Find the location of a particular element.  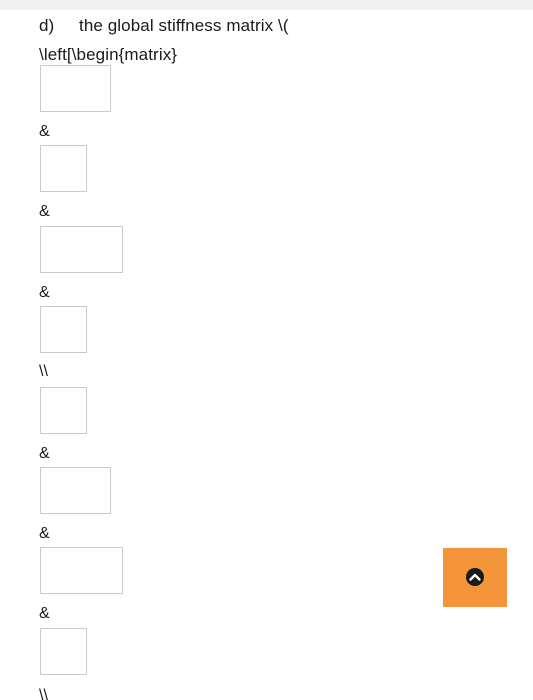

scroll-to-top-button is located at coordinates (475, 577).